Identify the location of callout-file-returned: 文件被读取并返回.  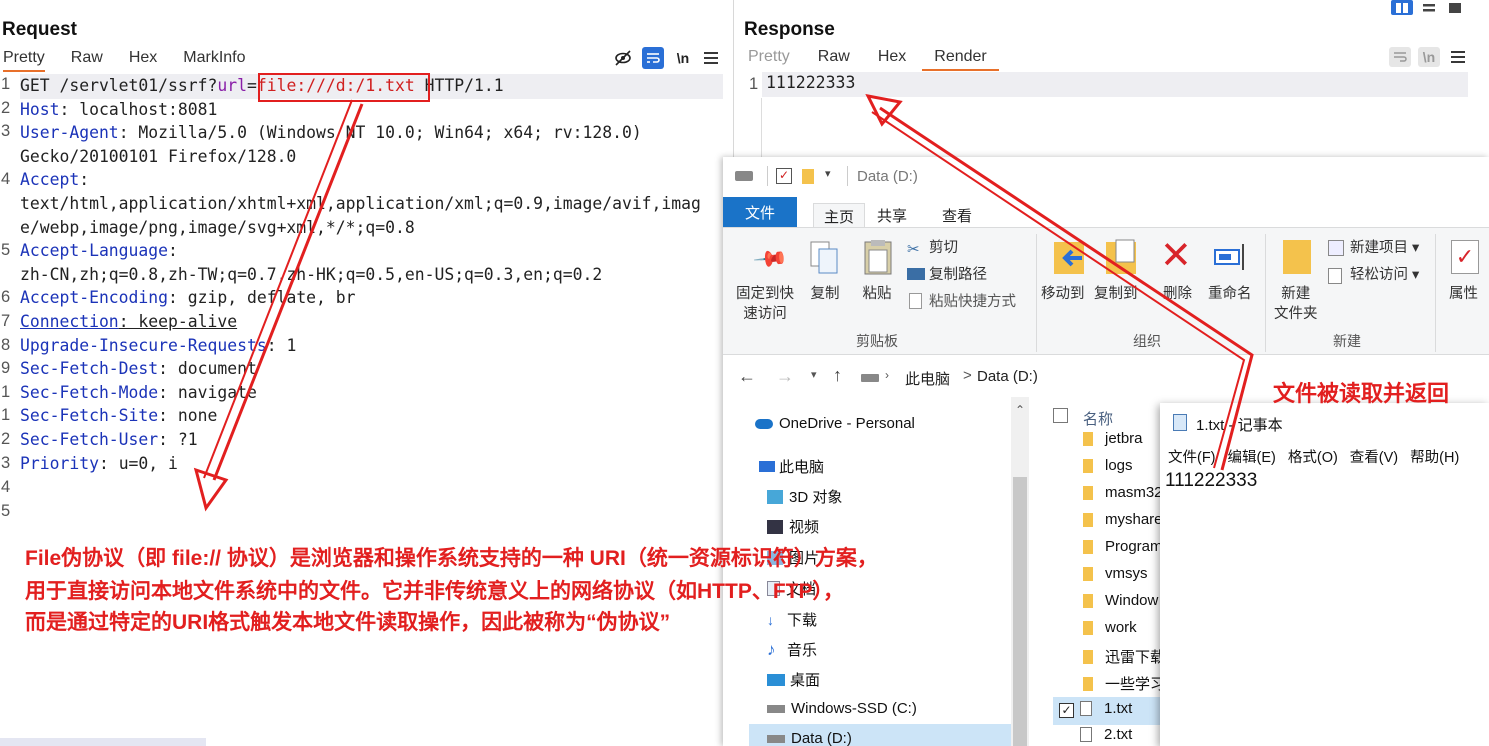
(1361, 393).